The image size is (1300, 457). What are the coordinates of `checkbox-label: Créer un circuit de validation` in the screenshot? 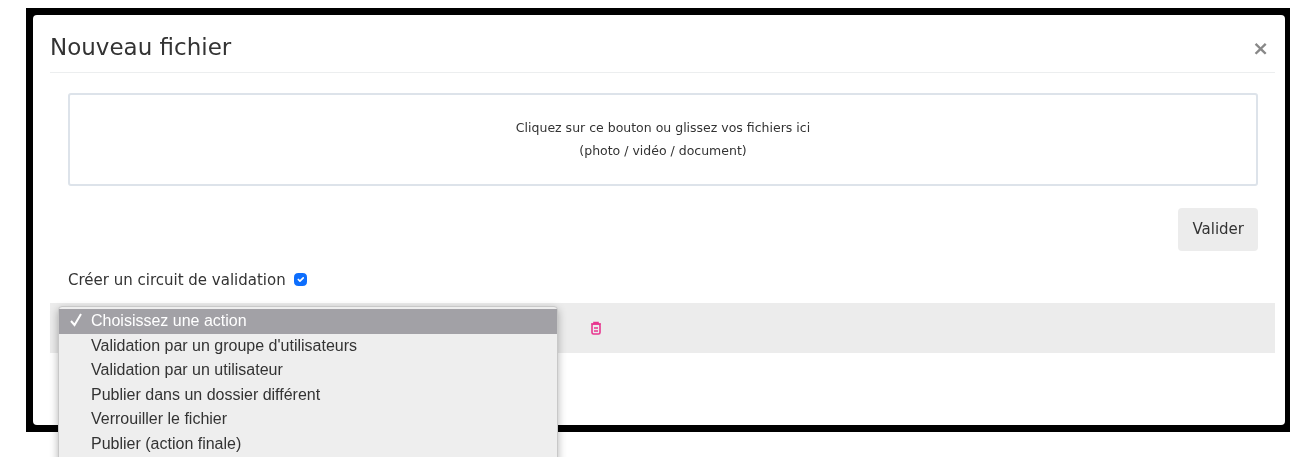 It's located at (177, 280).